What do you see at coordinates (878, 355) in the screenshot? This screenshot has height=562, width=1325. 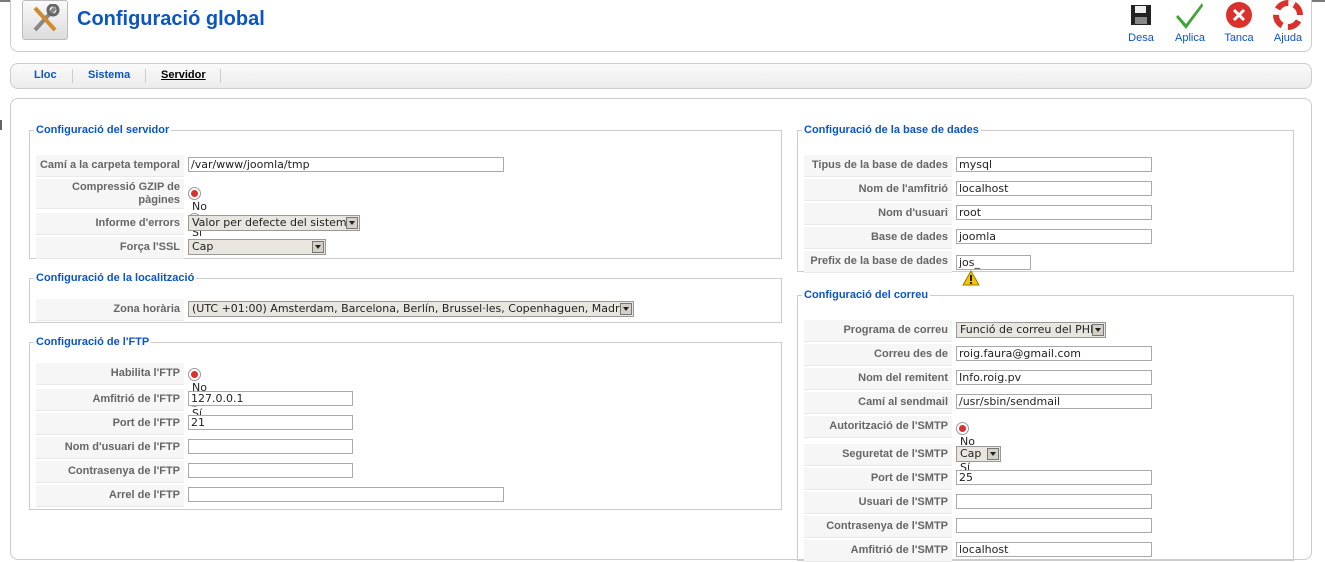 I see `mail-from-label: Correu des de` at bounding box center [878, 355].